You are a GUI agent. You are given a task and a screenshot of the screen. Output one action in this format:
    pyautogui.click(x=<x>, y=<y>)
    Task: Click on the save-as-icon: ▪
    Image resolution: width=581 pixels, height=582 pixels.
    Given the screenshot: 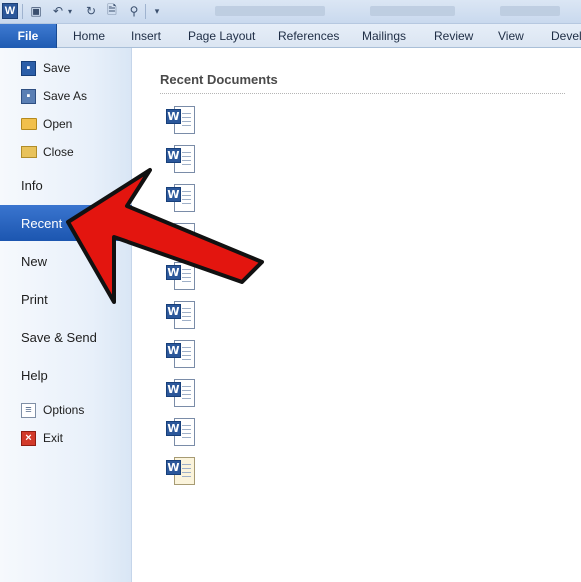 What is the action you would take?
    pyautogui.click(x=28, y=96)
    